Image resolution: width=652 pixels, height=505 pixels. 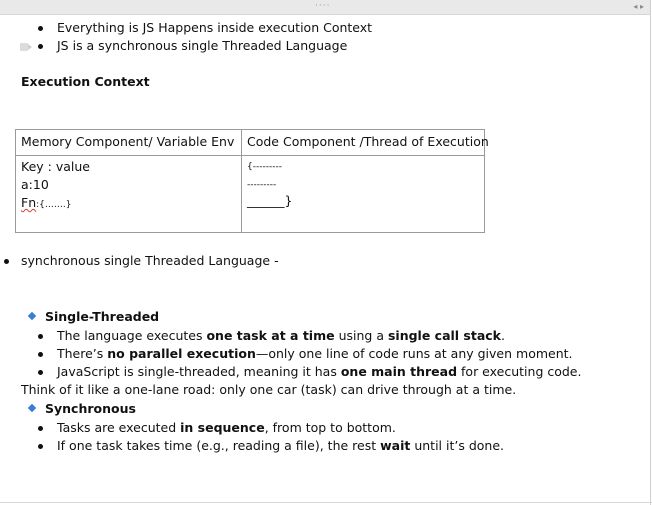 What do you see at coordinates (638, 7) in the screenshot?
I see `scroll-arrows-icon: ◂ ▸` at bounding box center [638, 7].